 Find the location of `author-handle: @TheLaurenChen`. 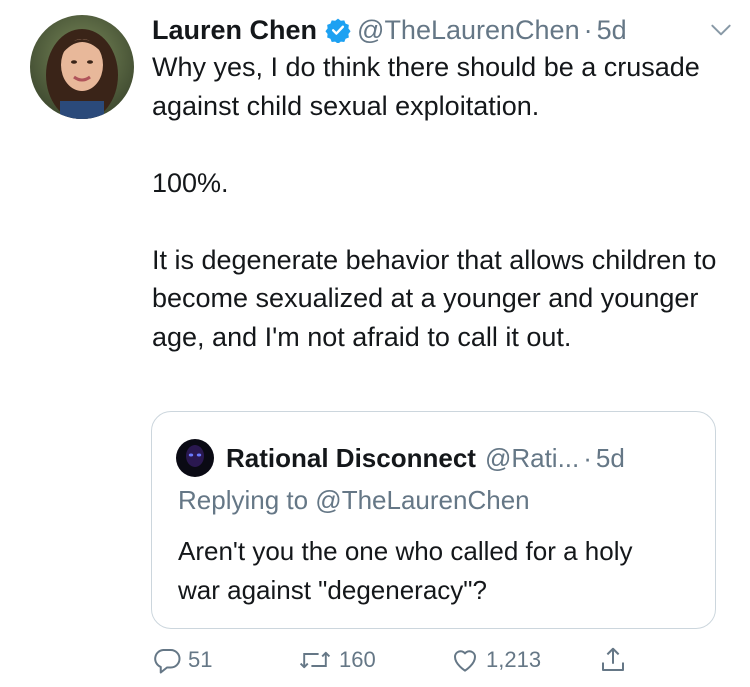

author-handle: @TheLaurenChen is located at coordinates (468, 30).